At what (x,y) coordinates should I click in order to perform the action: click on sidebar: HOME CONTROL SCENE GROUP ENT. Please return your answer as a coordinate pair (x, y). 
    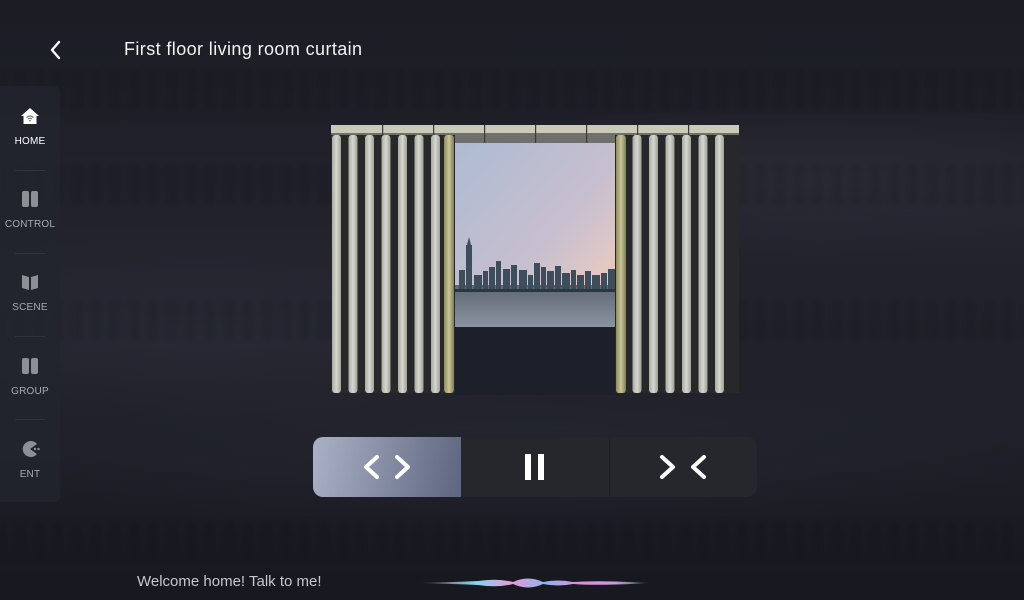
    Looking at the image, I should click on (30, 294).